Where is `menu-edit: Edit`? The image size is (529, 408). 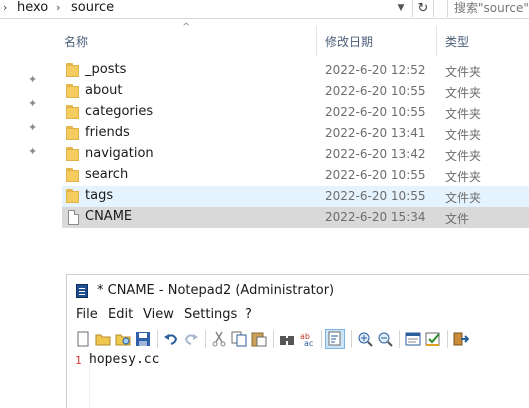 menu-edit: Edit is located at coordinates (120, 314).